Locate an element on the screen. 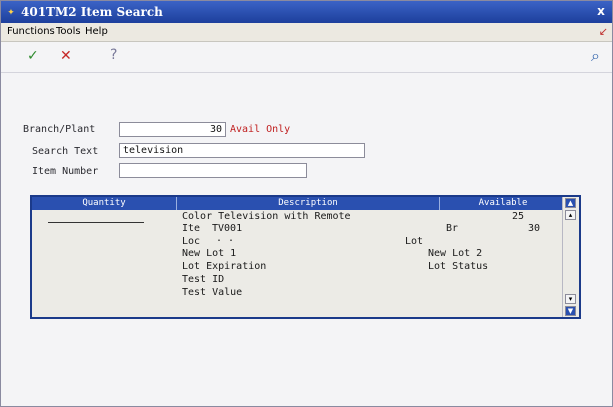  search-text-label: Search Text is located at coordinates (65, 151).